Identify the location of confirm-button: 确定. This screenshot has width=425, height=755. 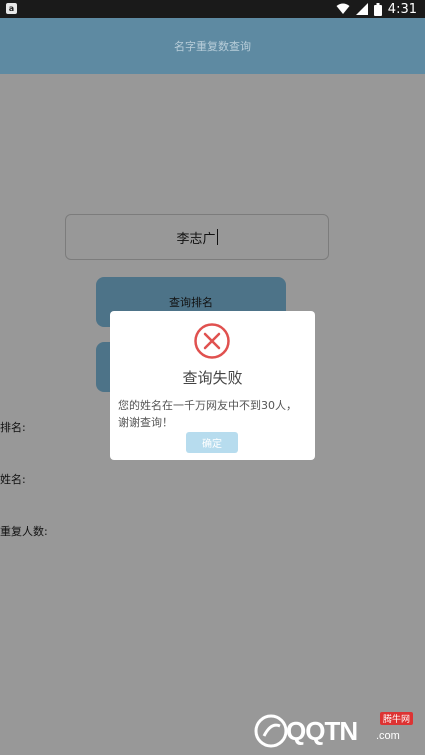
(212, 442).